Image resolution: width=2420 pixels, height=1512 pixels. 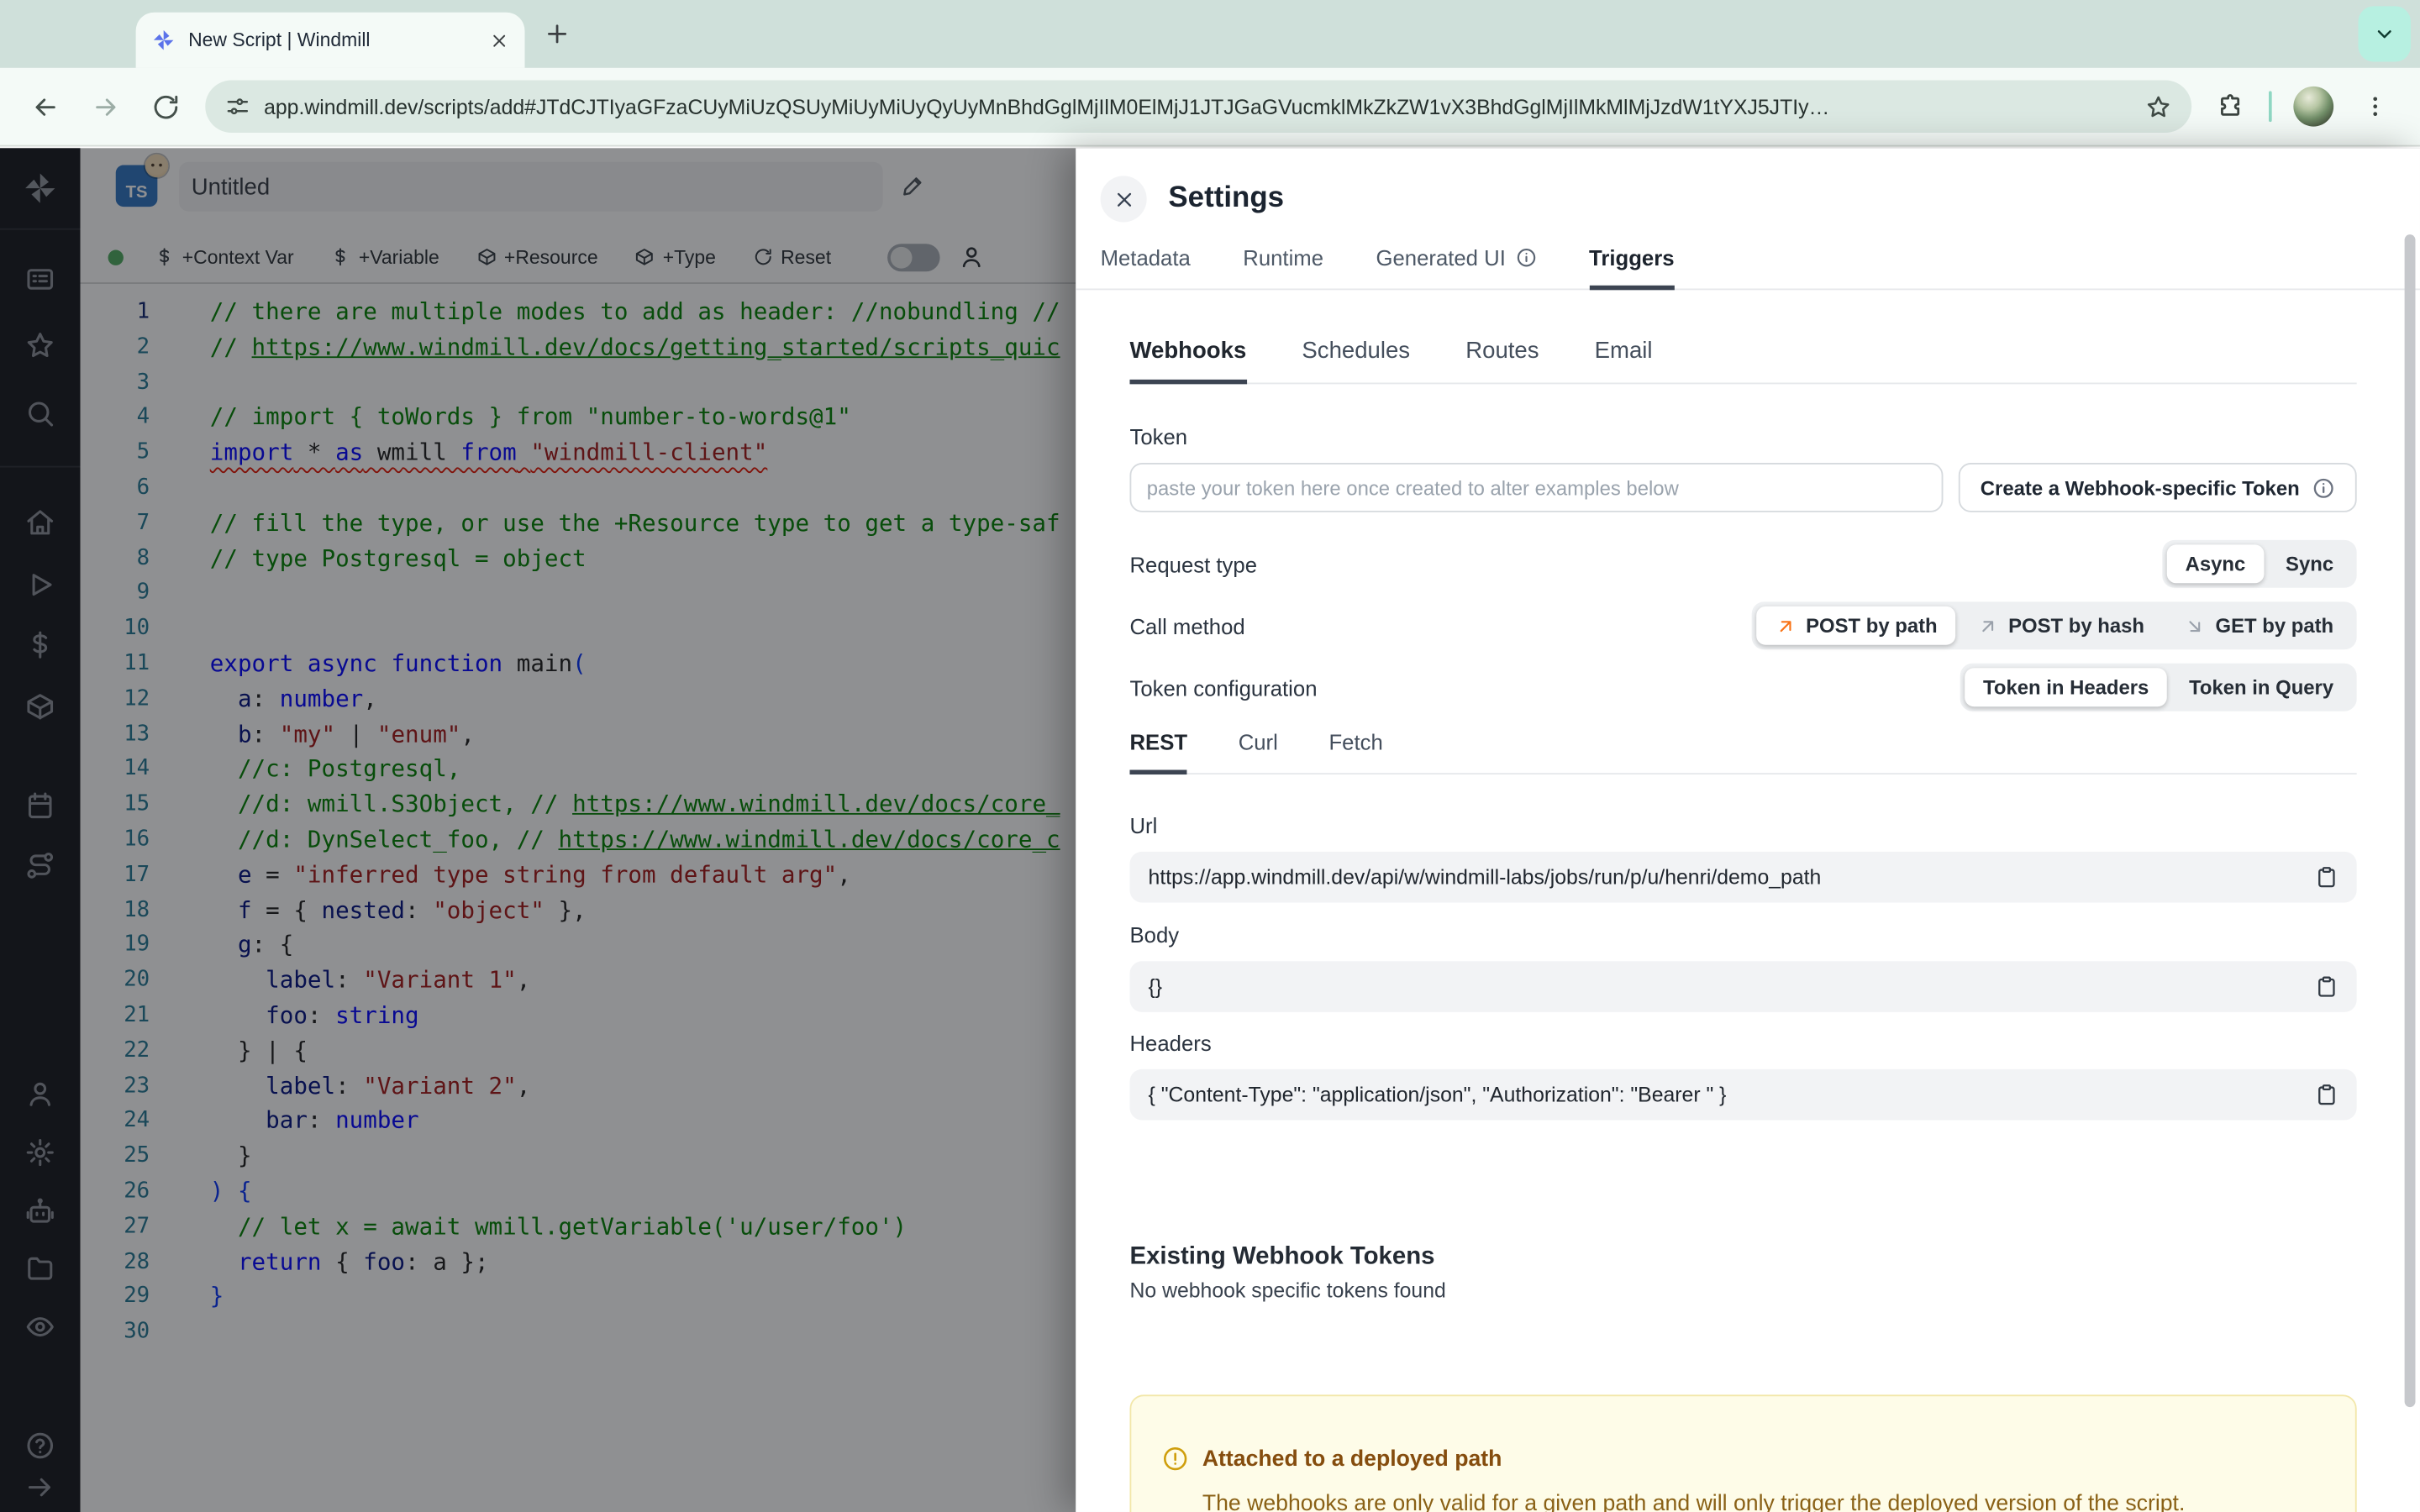 I want to click on routes-icon, so click(x=39, y=865).